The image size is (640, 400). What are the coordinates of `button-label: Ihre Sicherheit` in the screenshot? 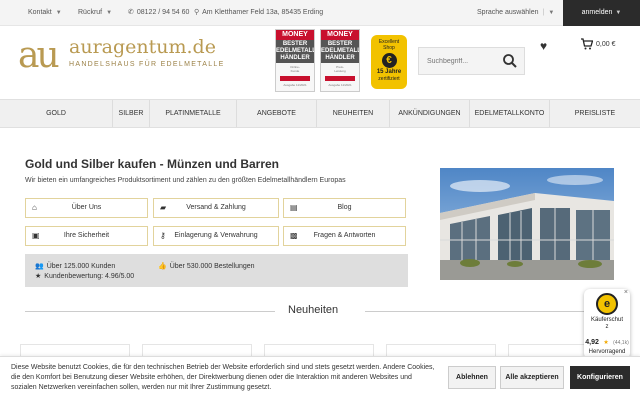 It's located at (86, 235).